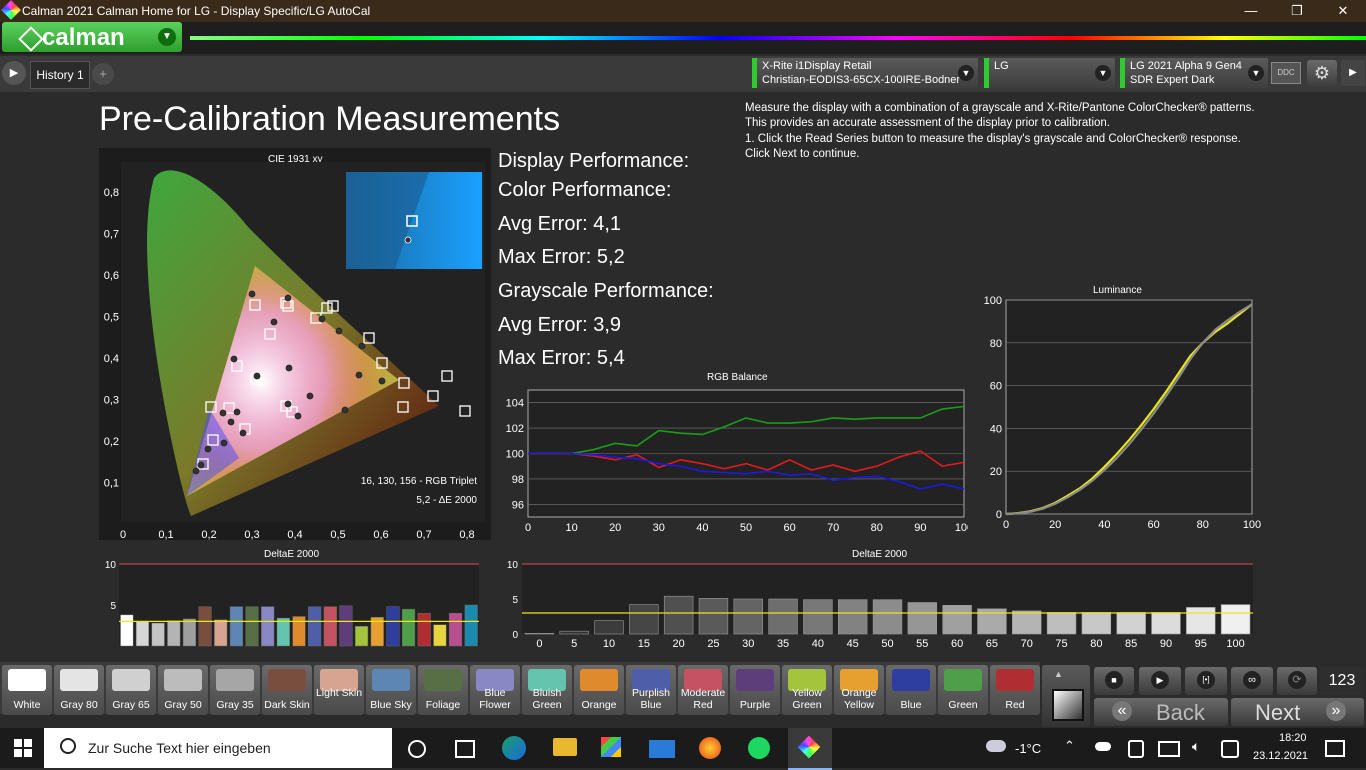 This screenshot has width=1366, height=770. I want to click on refresh-button: ⟳, so click(1297, 681).